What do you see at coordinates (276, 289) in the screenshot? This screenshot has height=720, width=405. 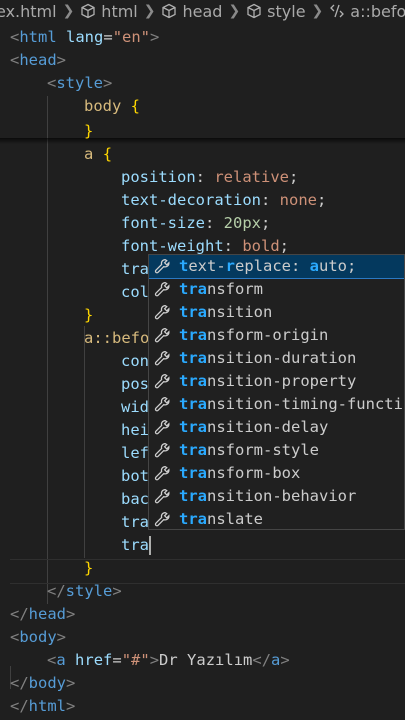 I see `suggestion-item: transform` at bounding box center [276, 289].